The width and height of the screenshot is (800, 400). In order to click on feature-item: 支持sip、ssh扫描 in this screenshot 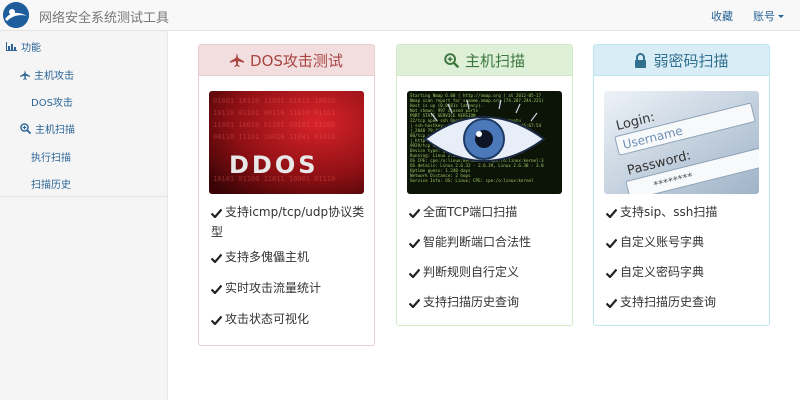, I will do `click(684, 213)`.